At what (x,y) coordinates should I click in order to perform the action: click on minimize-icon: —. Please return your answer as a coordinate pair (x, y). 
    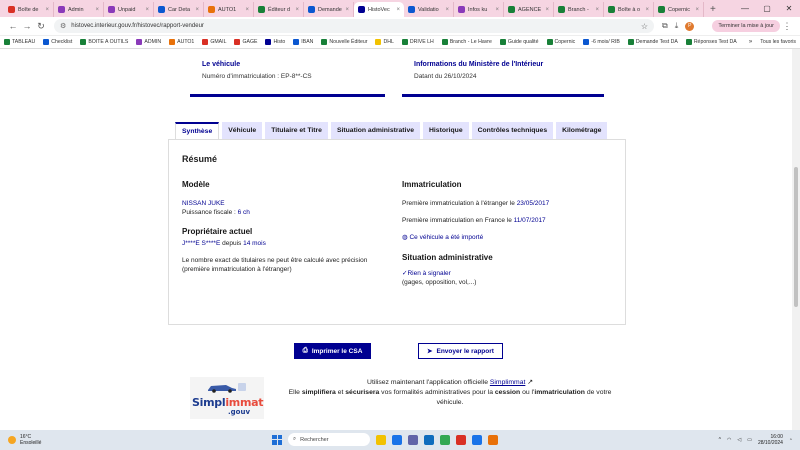
    Looking at the image, I should click on (745, 8).